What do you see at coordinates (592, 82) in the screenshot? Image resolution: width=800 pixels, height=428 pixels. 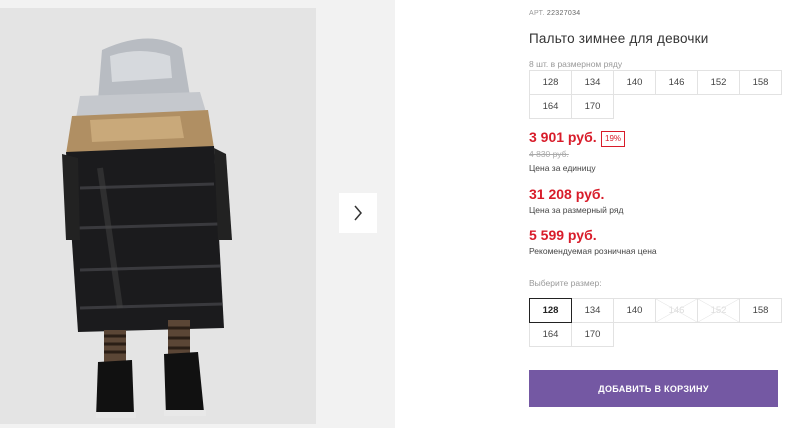 I see `pack-size: 134` at bounding box center [592, 82].